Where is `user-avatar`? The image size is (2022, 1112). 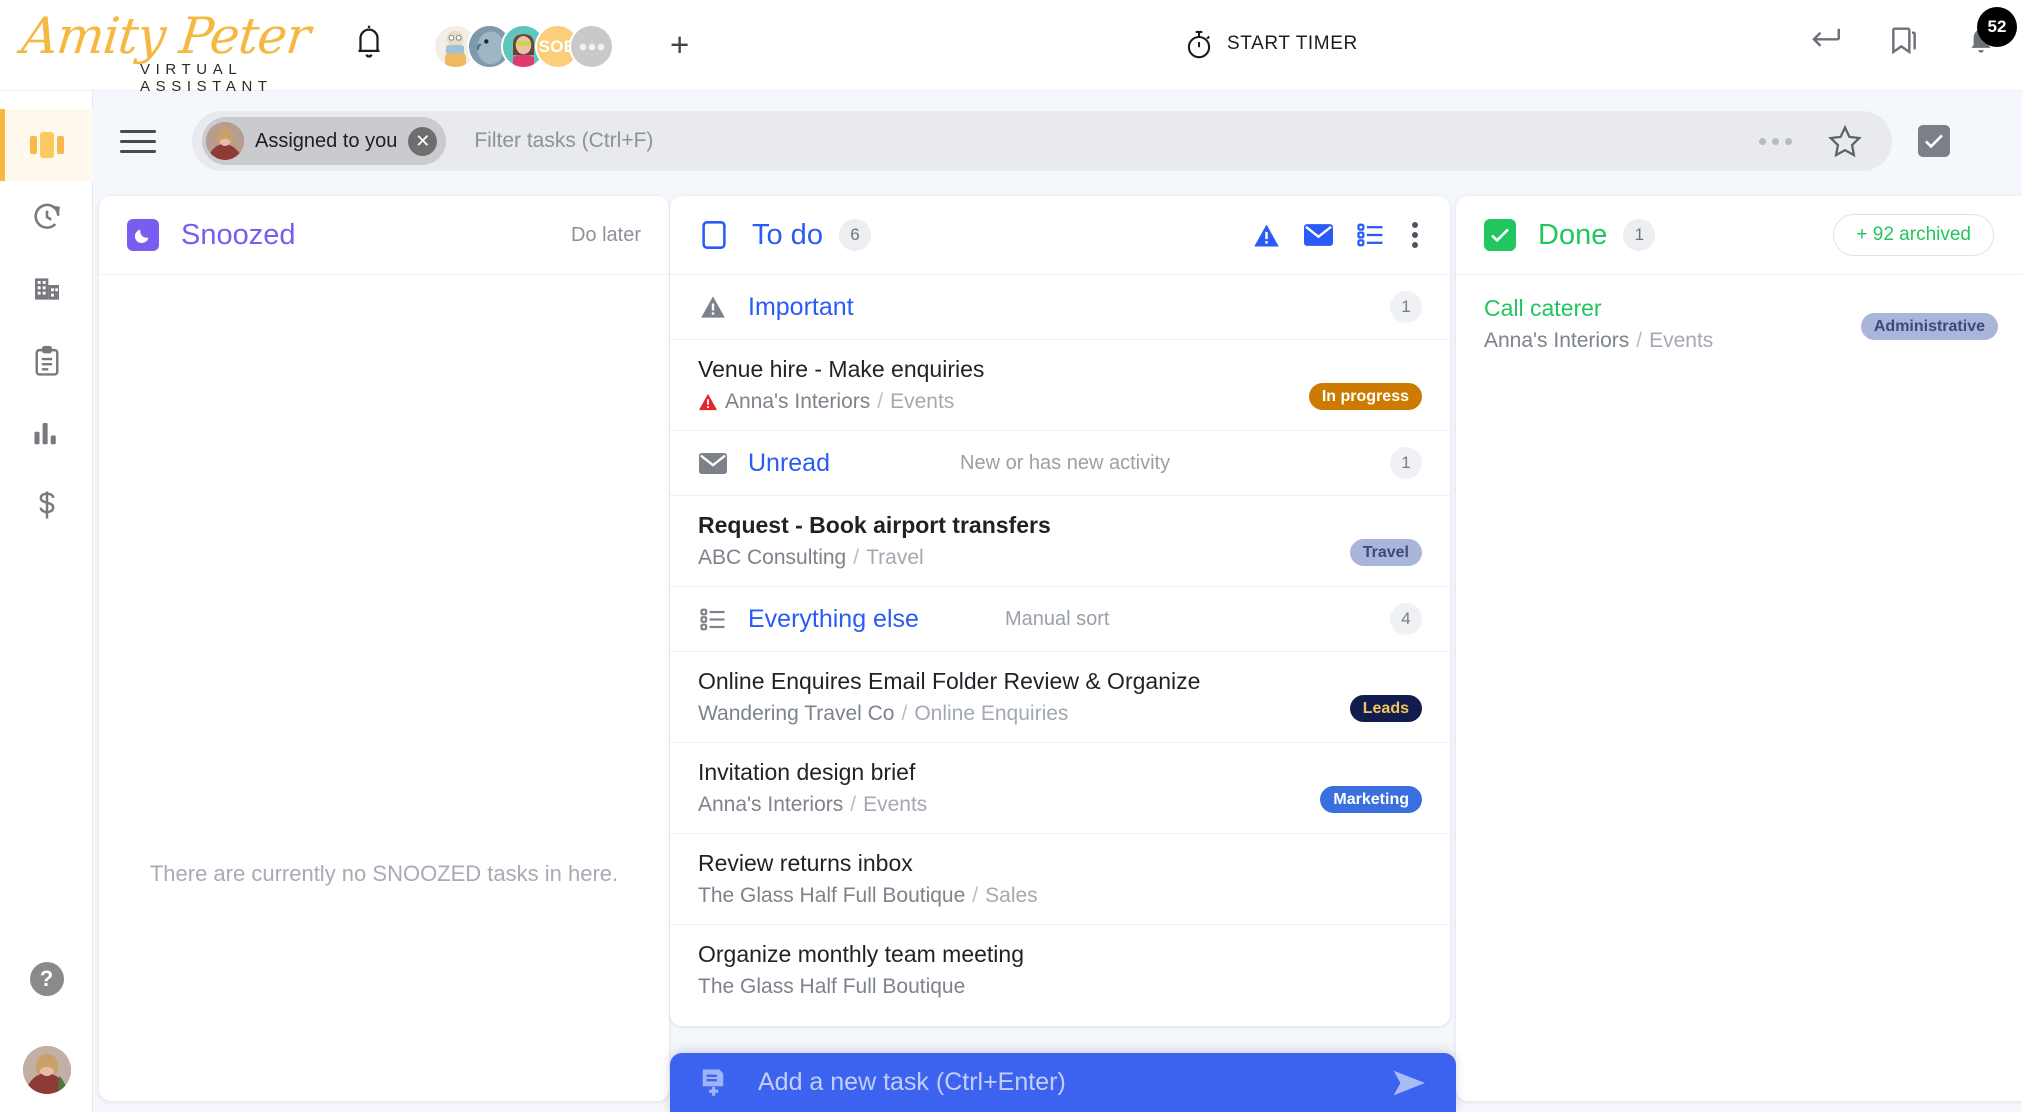
user-avatar is located at coordinates (46, 1070).